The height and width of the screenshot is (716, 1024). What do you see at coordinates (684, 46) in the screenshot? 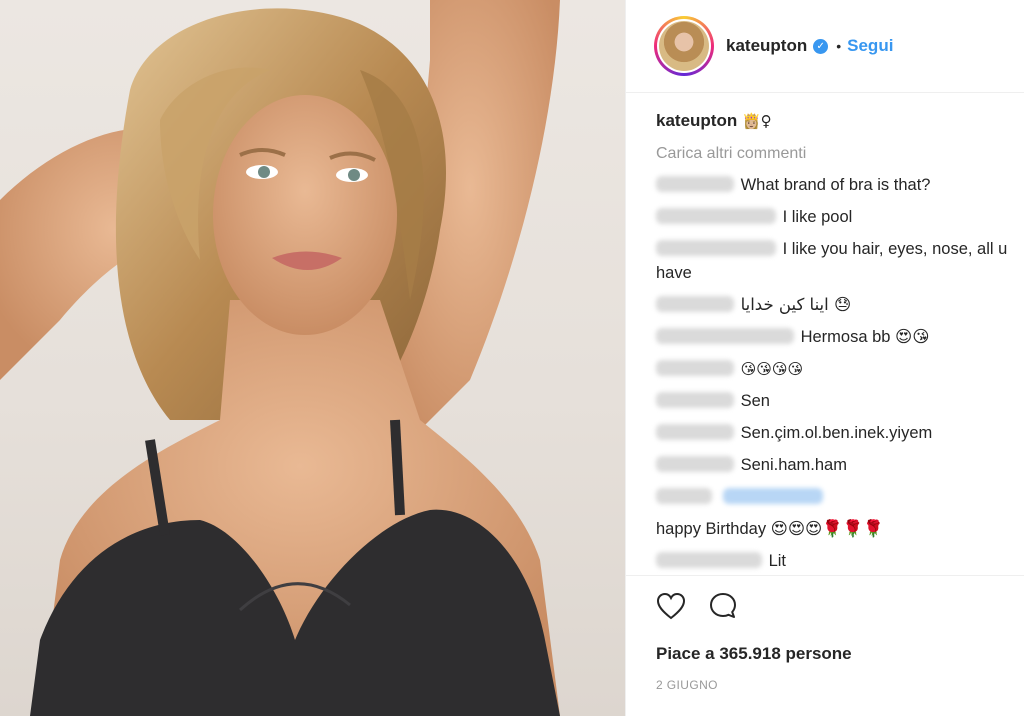
I see `avatar` at bounding box center [684, 46].